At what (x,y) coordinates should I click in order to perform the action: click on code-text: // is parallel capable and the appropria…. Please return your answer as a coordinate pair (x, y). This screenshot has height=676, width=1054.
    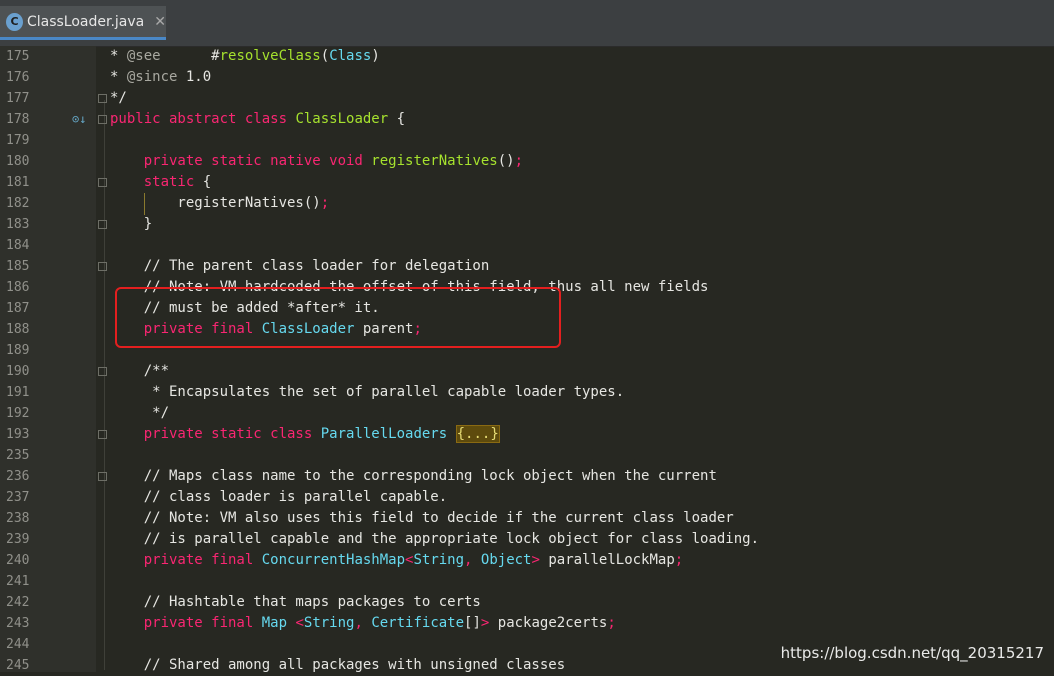
    Looking at the image, I should click on (434, 539).